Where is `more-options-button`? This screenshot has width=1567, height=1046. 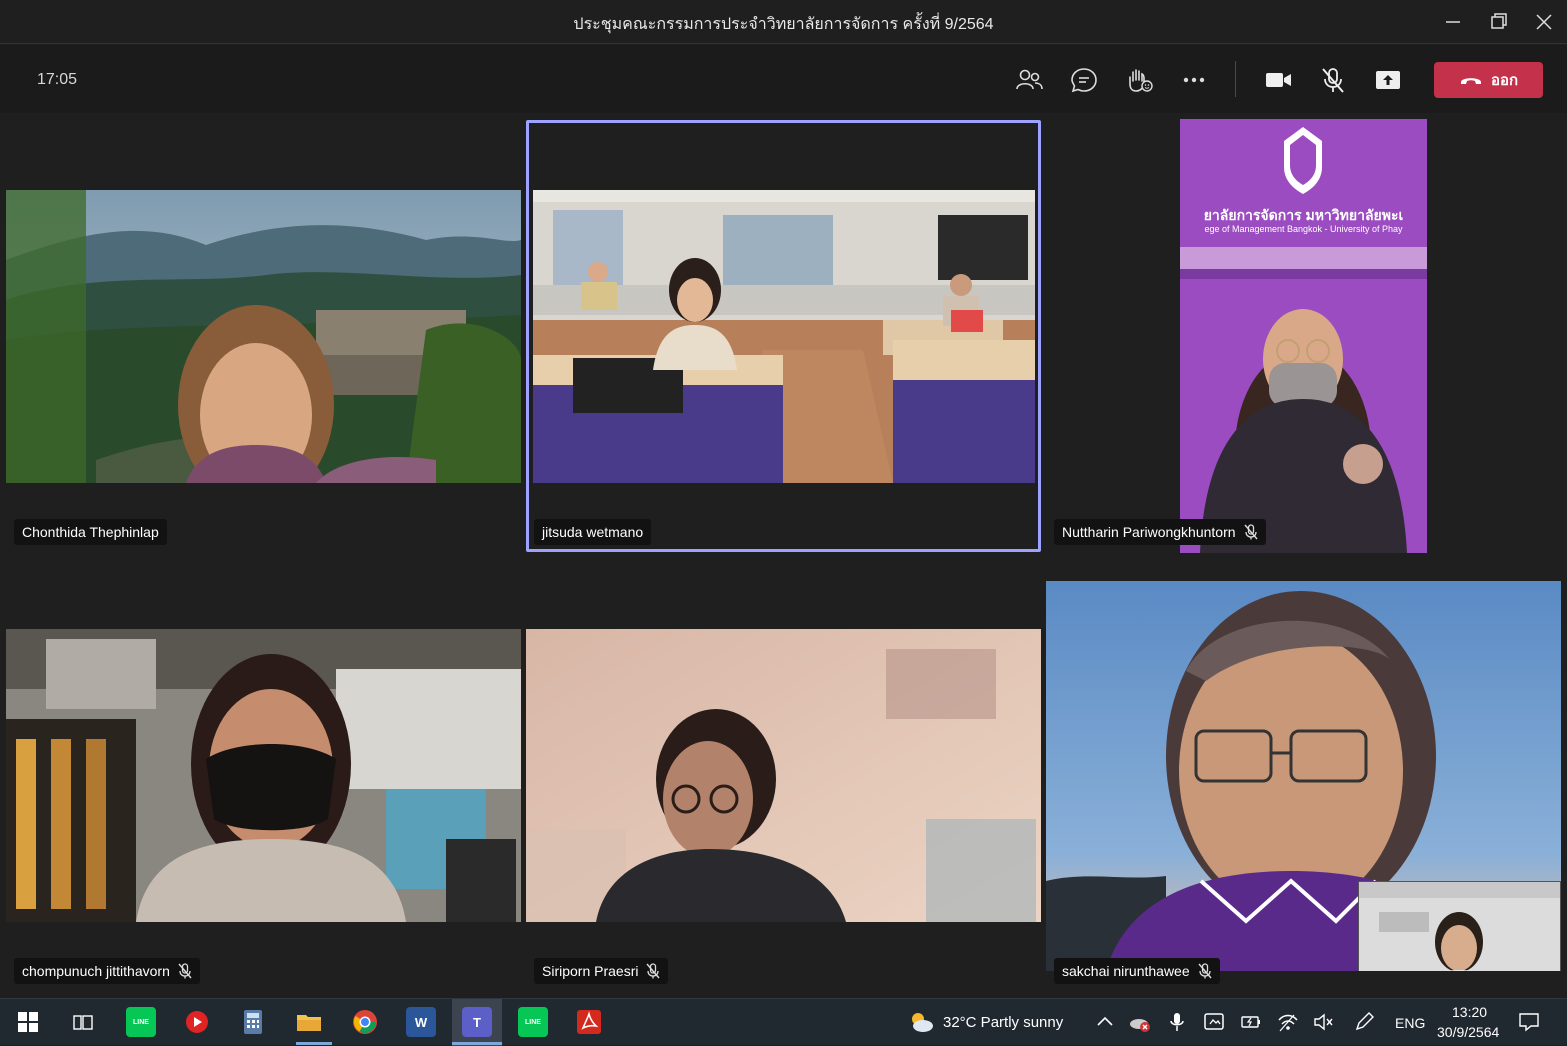
more-options-button is located at coordinates (1194, 80).